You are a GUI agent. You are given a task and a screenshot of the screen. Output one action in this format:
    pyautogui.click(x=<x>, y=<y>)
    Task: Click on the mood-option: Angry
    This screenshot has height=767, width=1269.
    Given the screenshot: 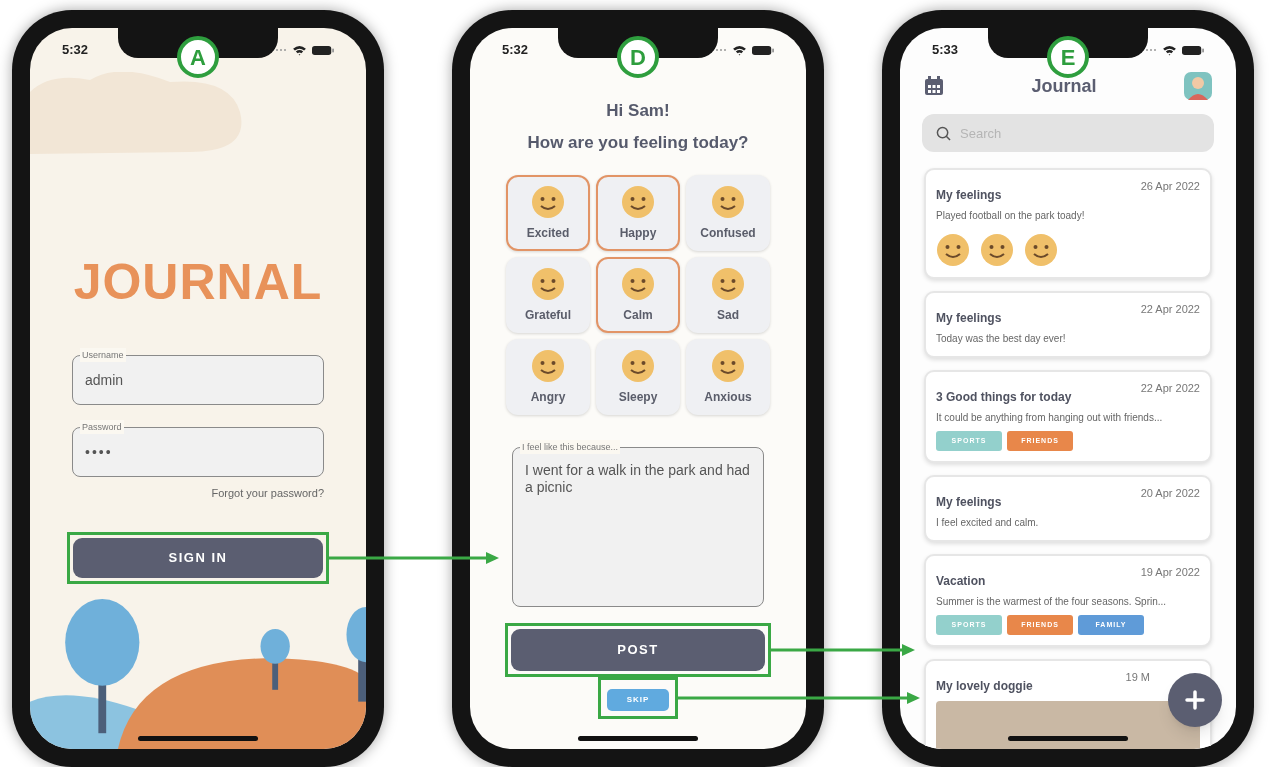 What is the action you would take?
    pyautogui.click(x=548, y=377)
    